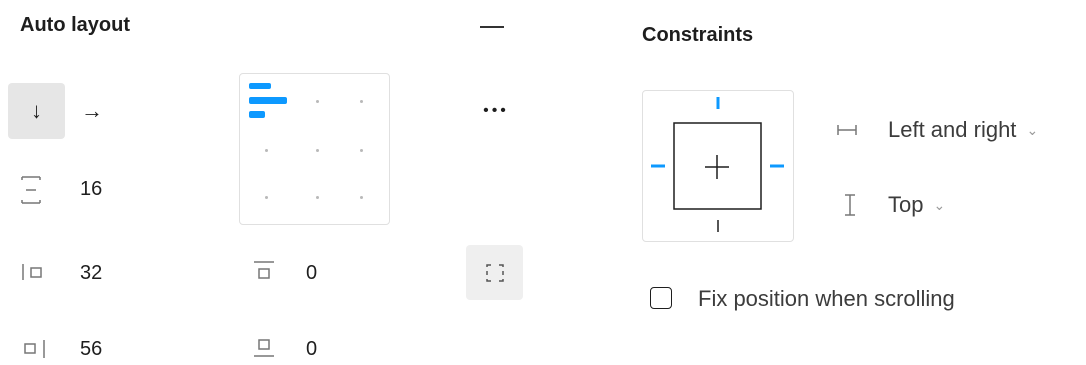 The height and width of the screenshot is (365, 1086). I want to click on padding-left-value: 32, so click(91, 273).